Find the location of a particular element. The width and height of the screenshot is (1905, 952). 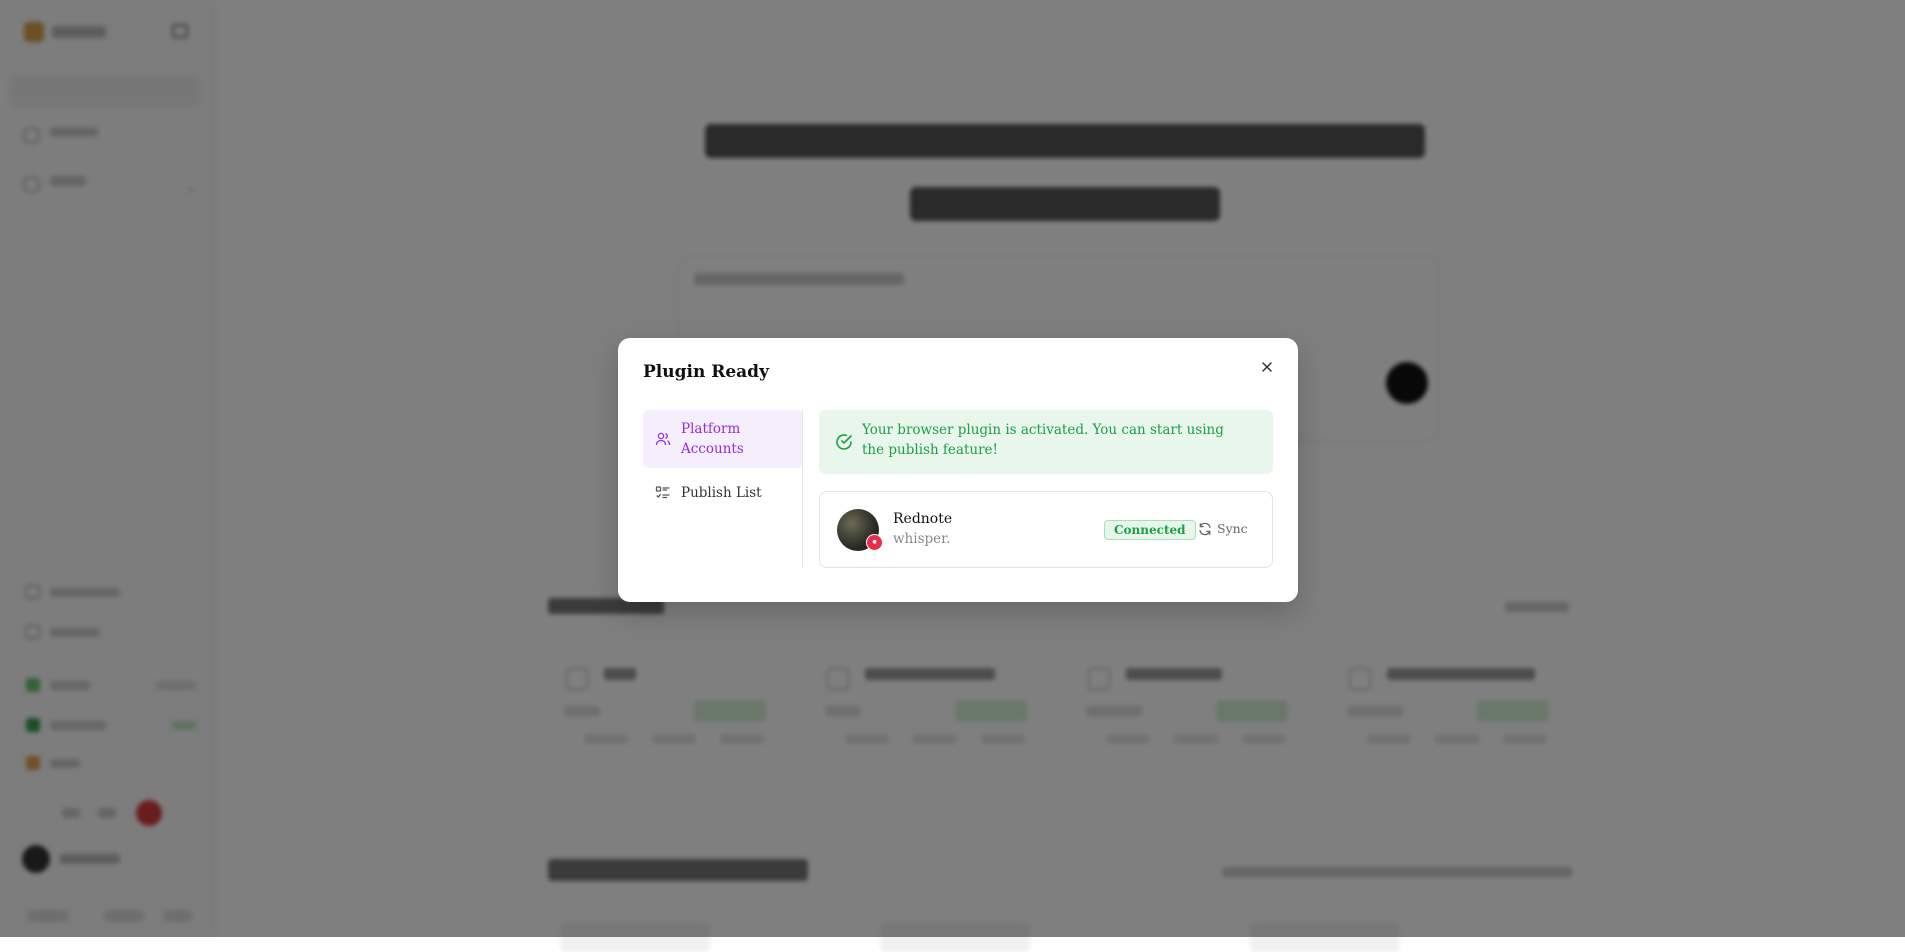

dialog-nav: Platform Accounts Publish List is located at coordinates (723, 464).